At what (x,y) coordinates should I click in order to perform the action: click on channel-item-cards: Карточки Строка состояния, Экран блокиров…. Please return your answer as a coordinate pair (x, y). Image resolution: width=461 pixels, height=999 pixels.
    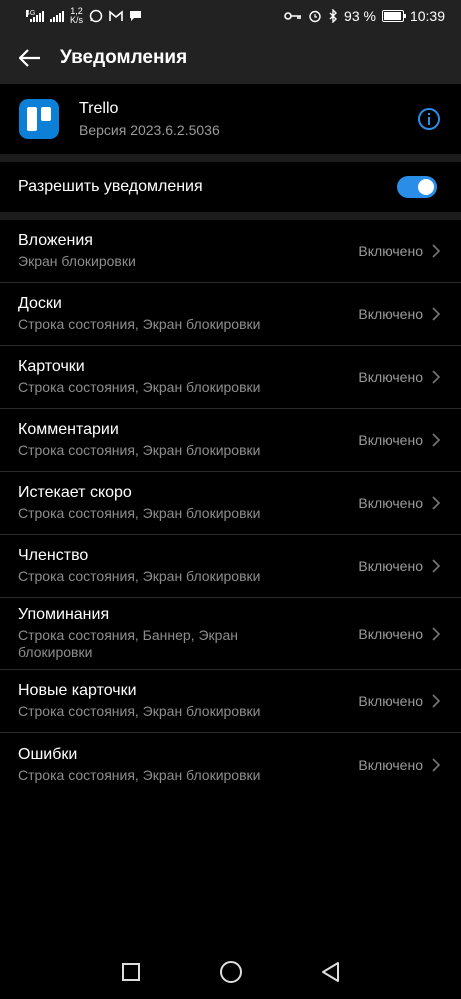
    Looking at the image, I should click on (230, 377).